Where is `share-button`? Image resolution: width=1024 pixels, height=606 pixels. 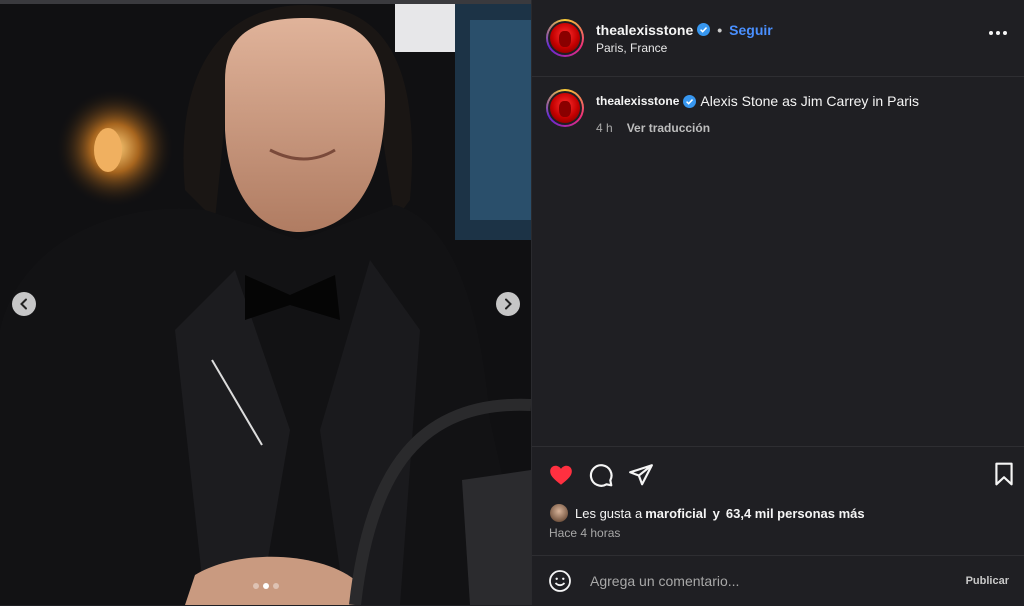 share-button is located at coordinates (641, 475).